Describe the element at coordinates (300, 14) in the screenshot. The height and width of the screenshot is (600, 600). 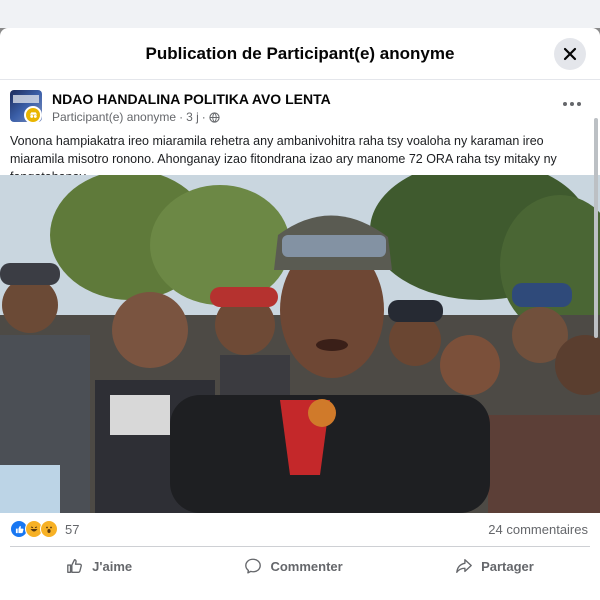
I see `background-page` at that location.